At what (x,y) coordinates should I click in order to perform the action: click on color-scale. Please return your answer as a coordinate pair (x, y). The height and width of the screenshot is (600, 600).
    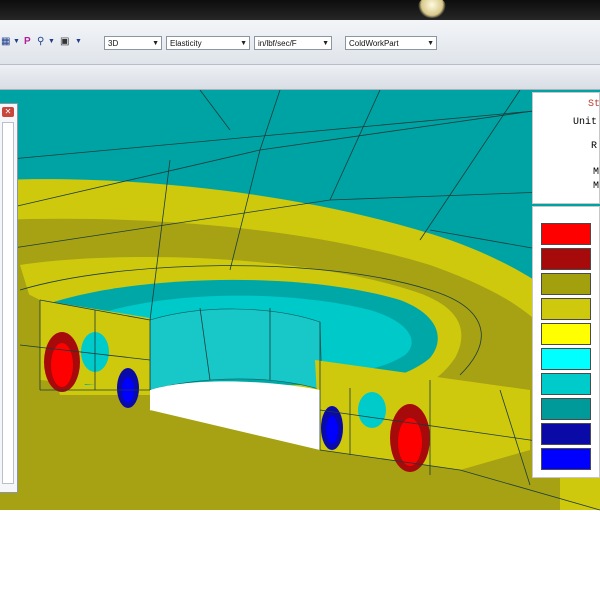
    Looking at the image, I should click on (566, 342).